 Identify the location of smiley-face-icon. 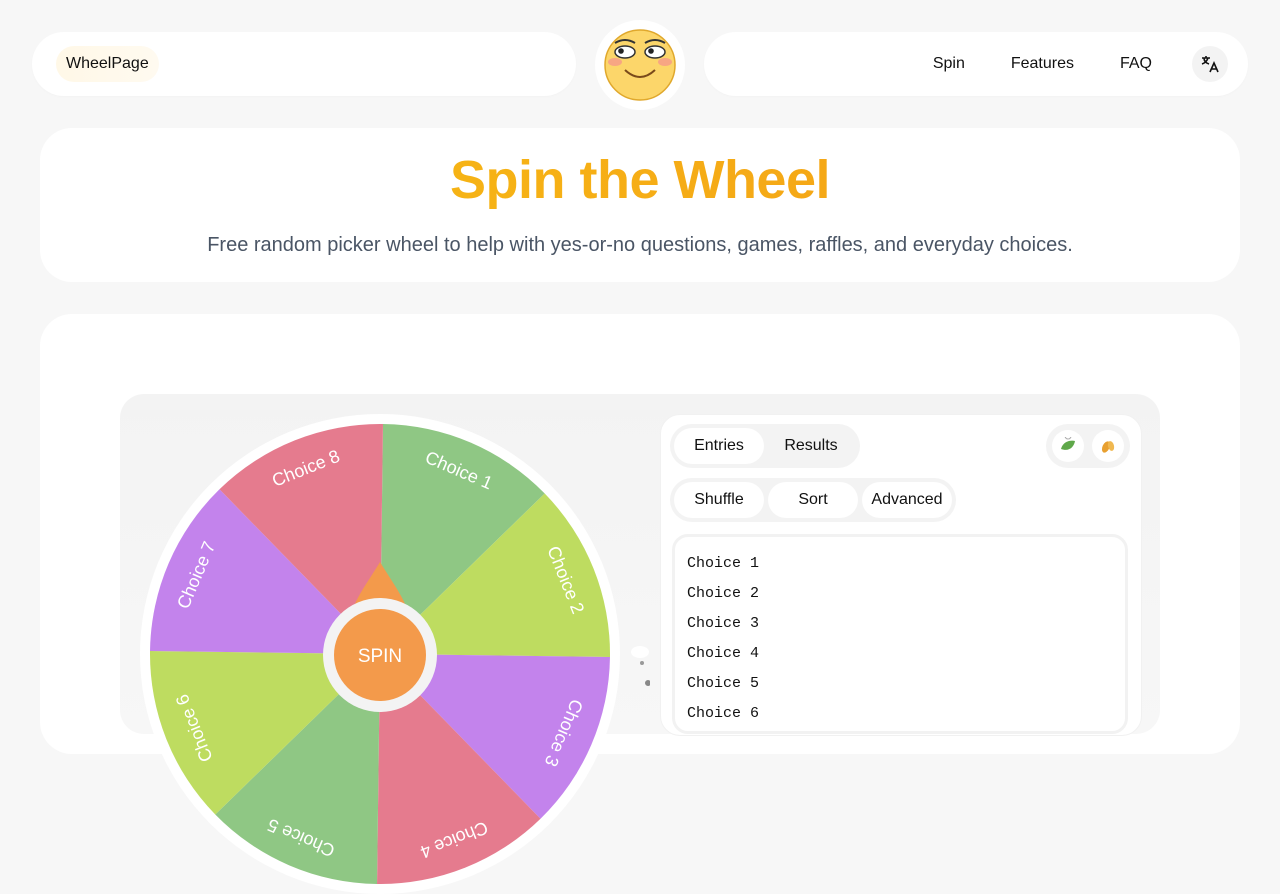
(640, 65).